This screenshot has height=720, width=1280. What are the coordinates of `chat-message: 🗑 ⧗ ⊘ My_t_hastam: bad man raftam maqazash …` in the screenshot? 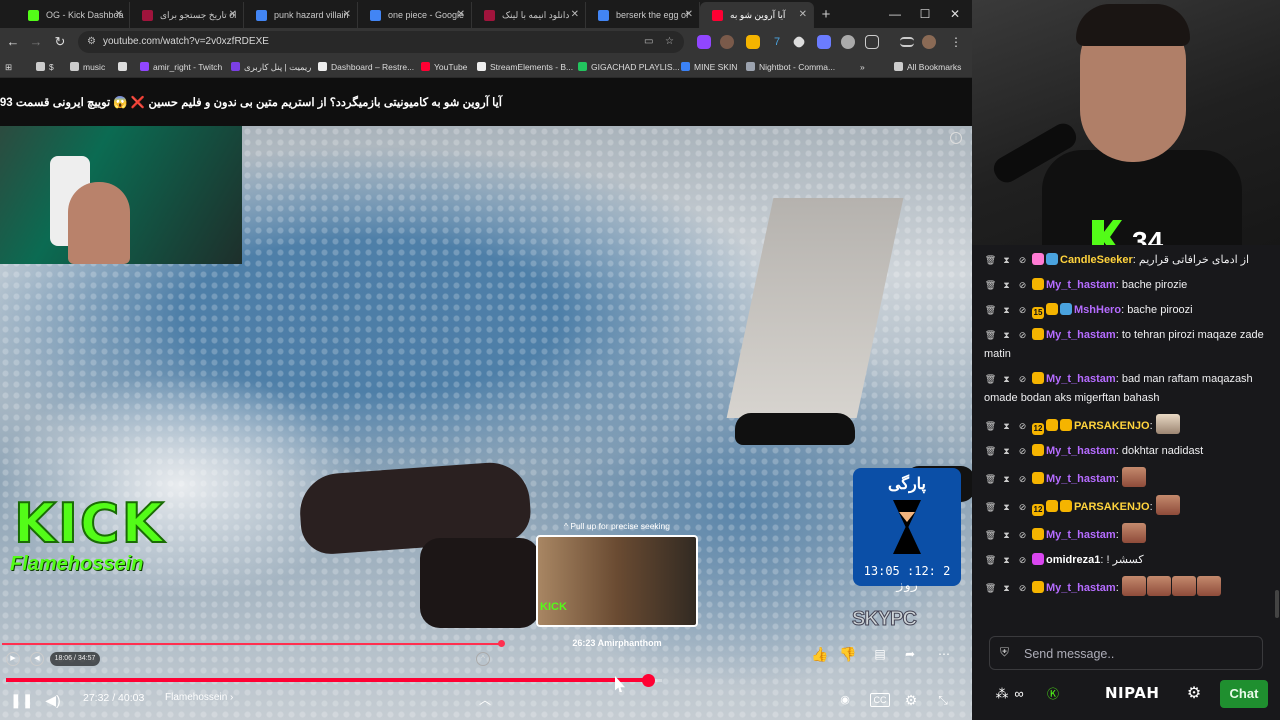 It's located at (1126, 389).